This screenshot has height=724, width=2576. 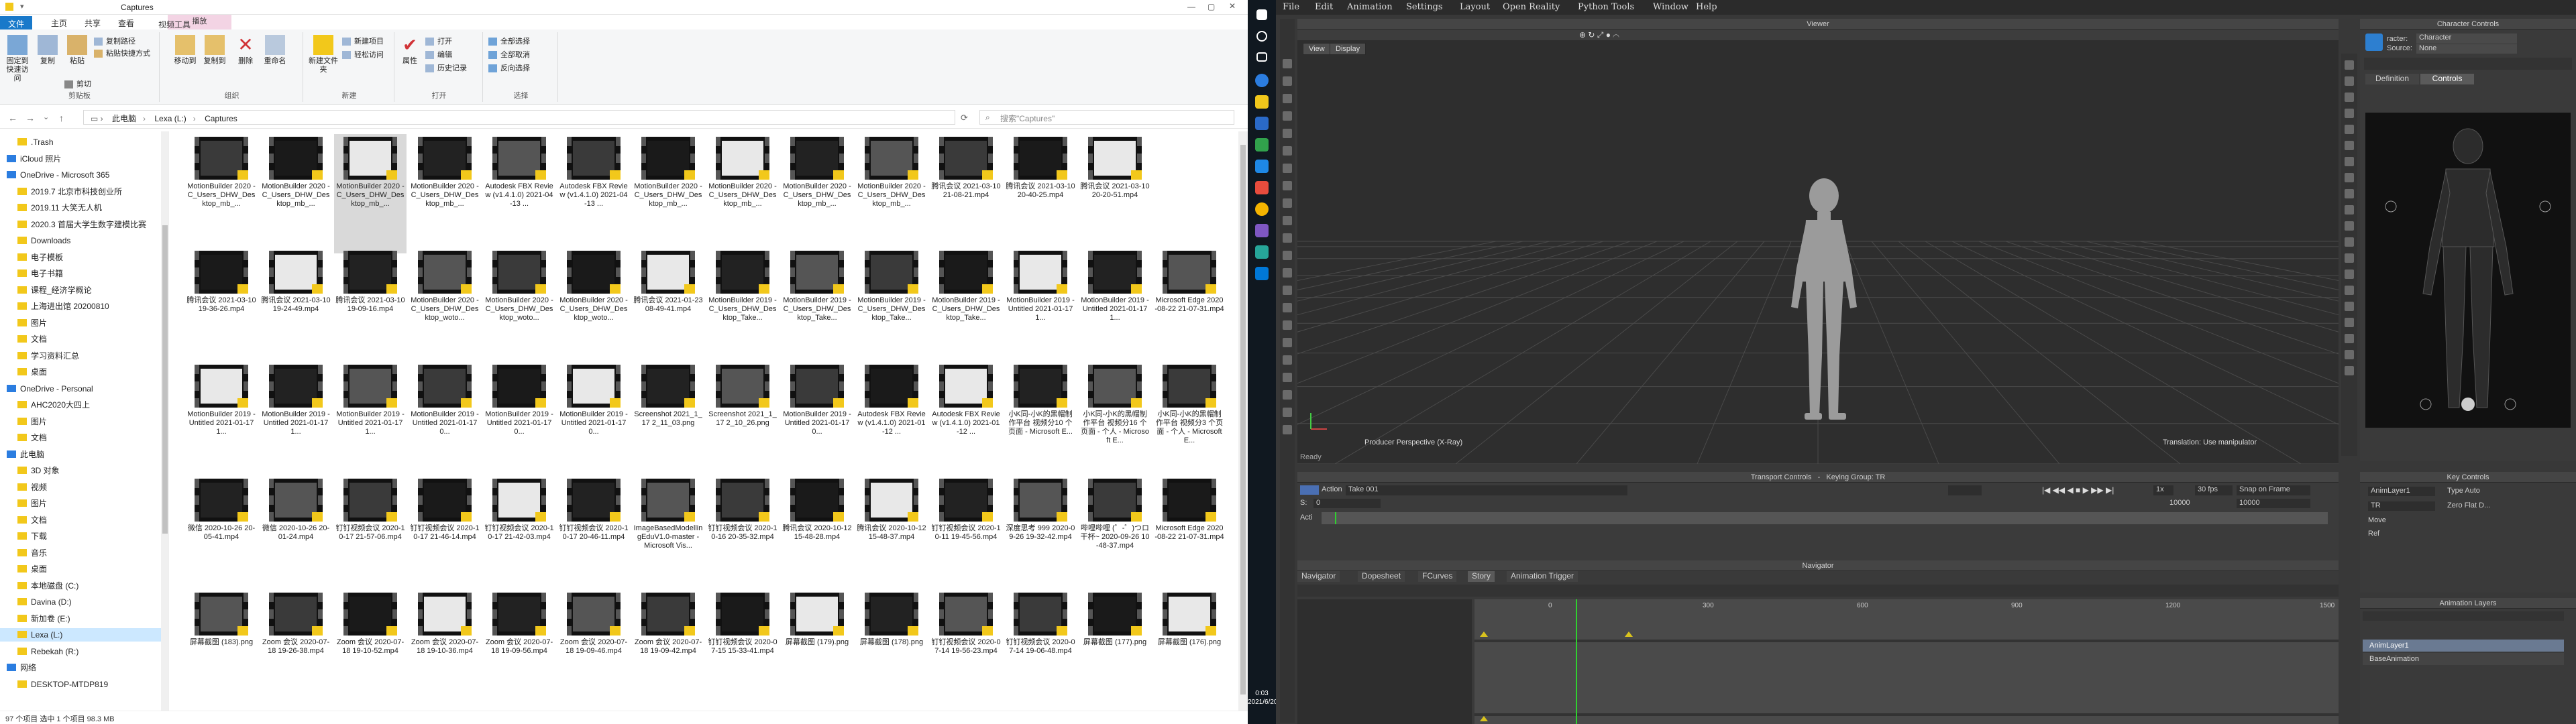 What do you see at coordinates (39, 651) in the screenshot?
I see `nav-item: Rebekah (R:)` at bounding box center [39, 651].